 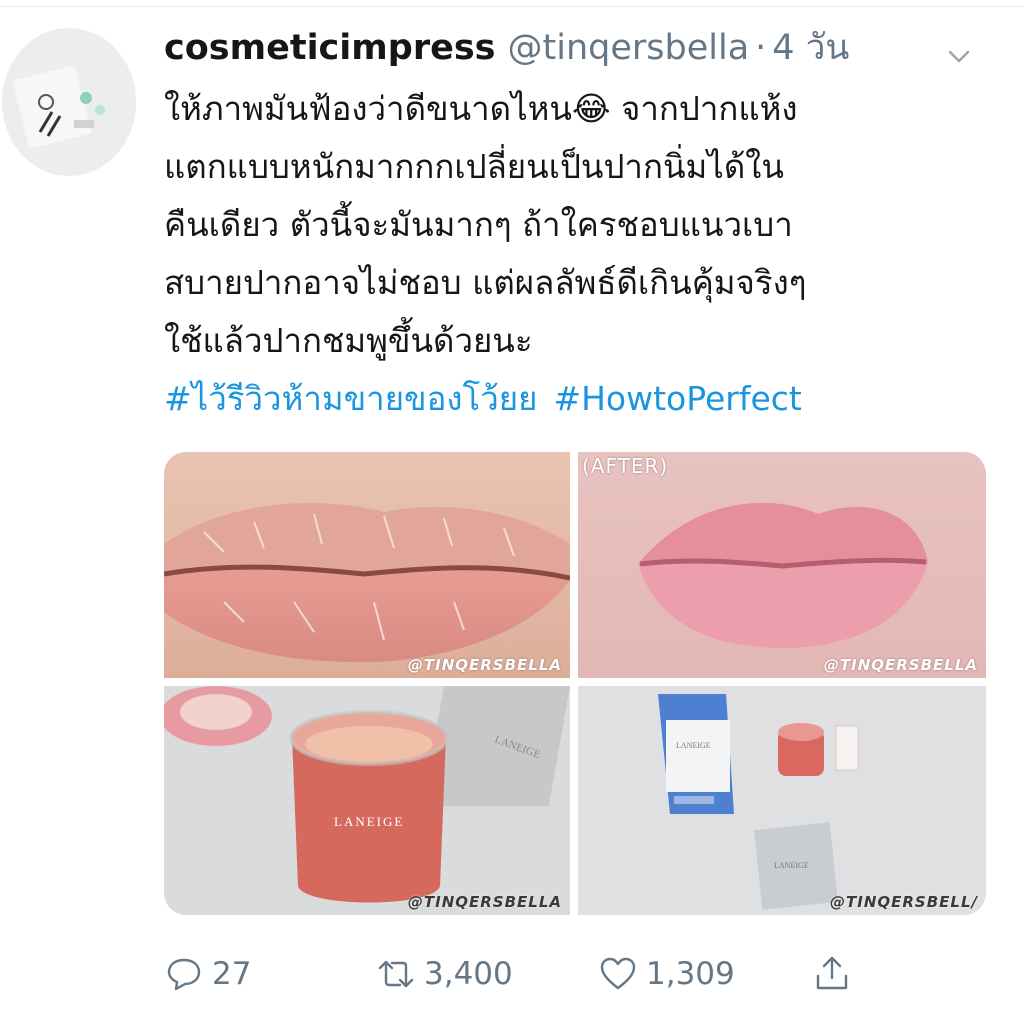 What do you see at coordinates (690, 974) in the screenshot?
I see `like-count: 1,309` at bounding box center [690, 974].